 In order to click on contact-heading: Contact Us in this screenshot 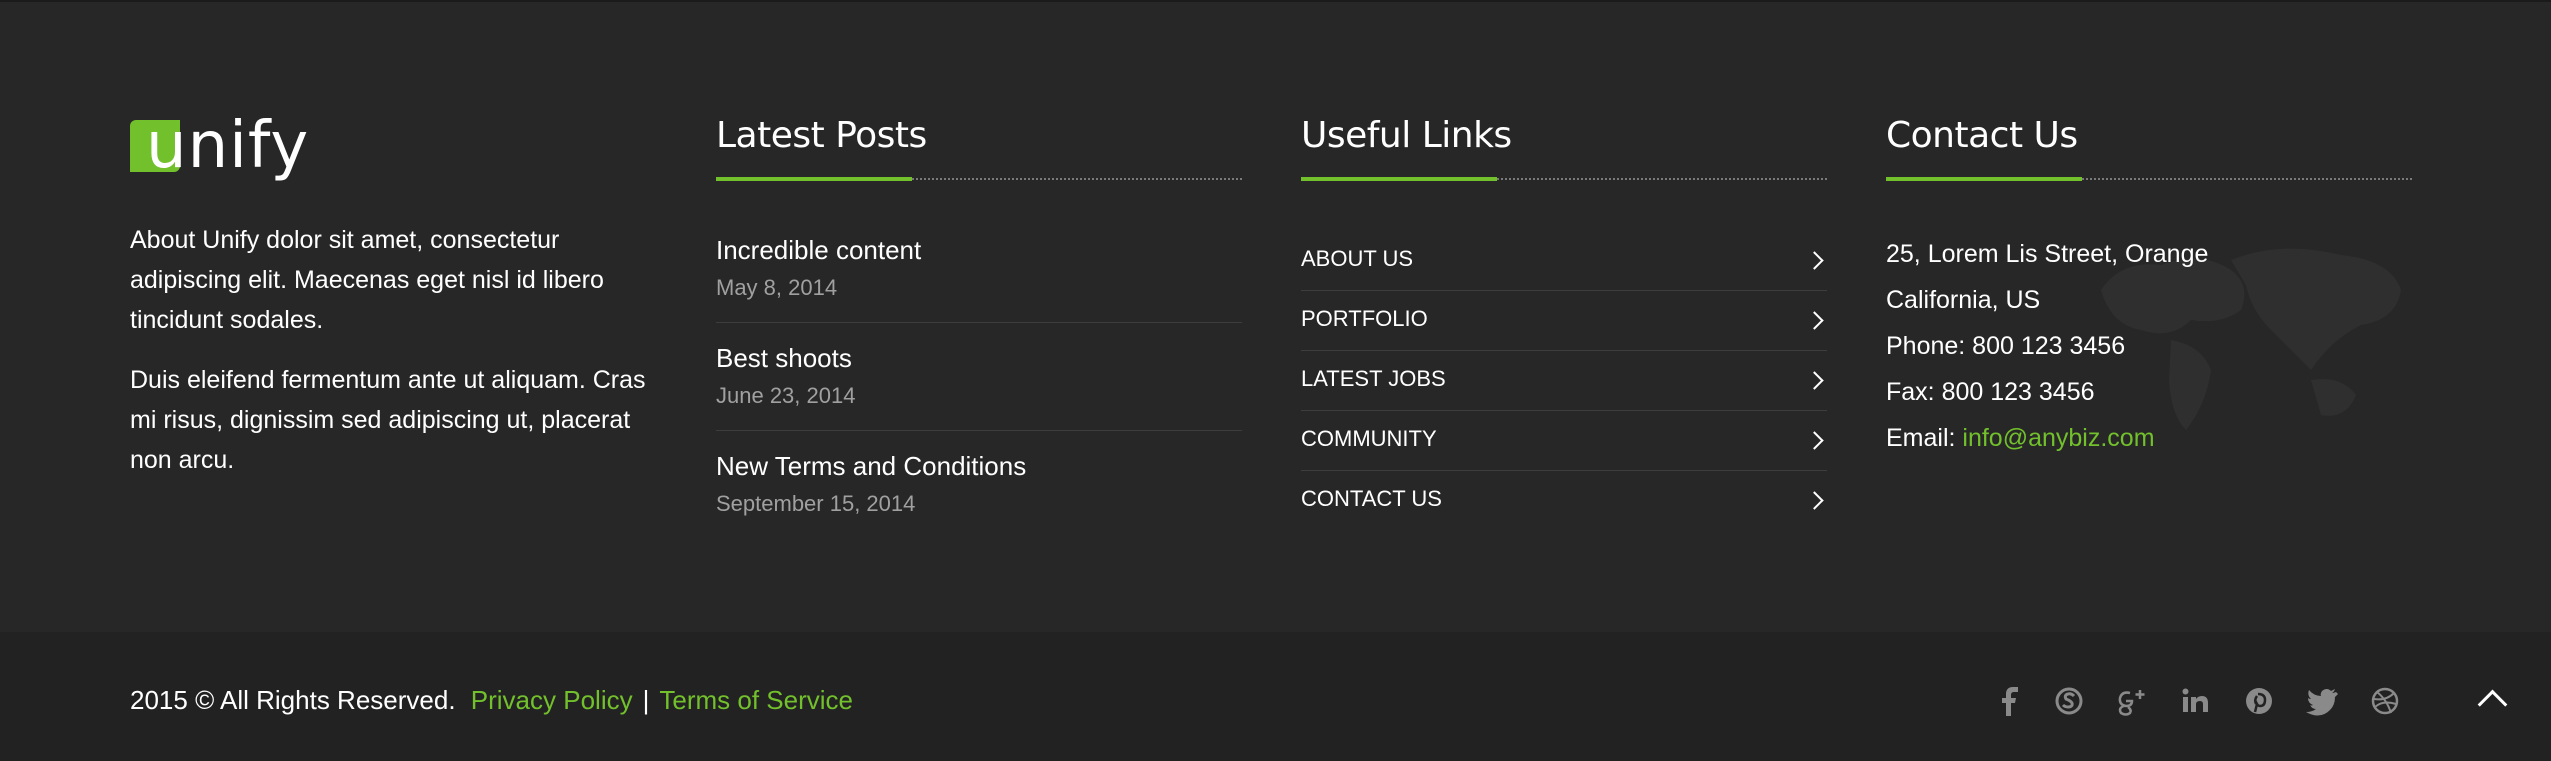, I will do `click(1982, 135)`.